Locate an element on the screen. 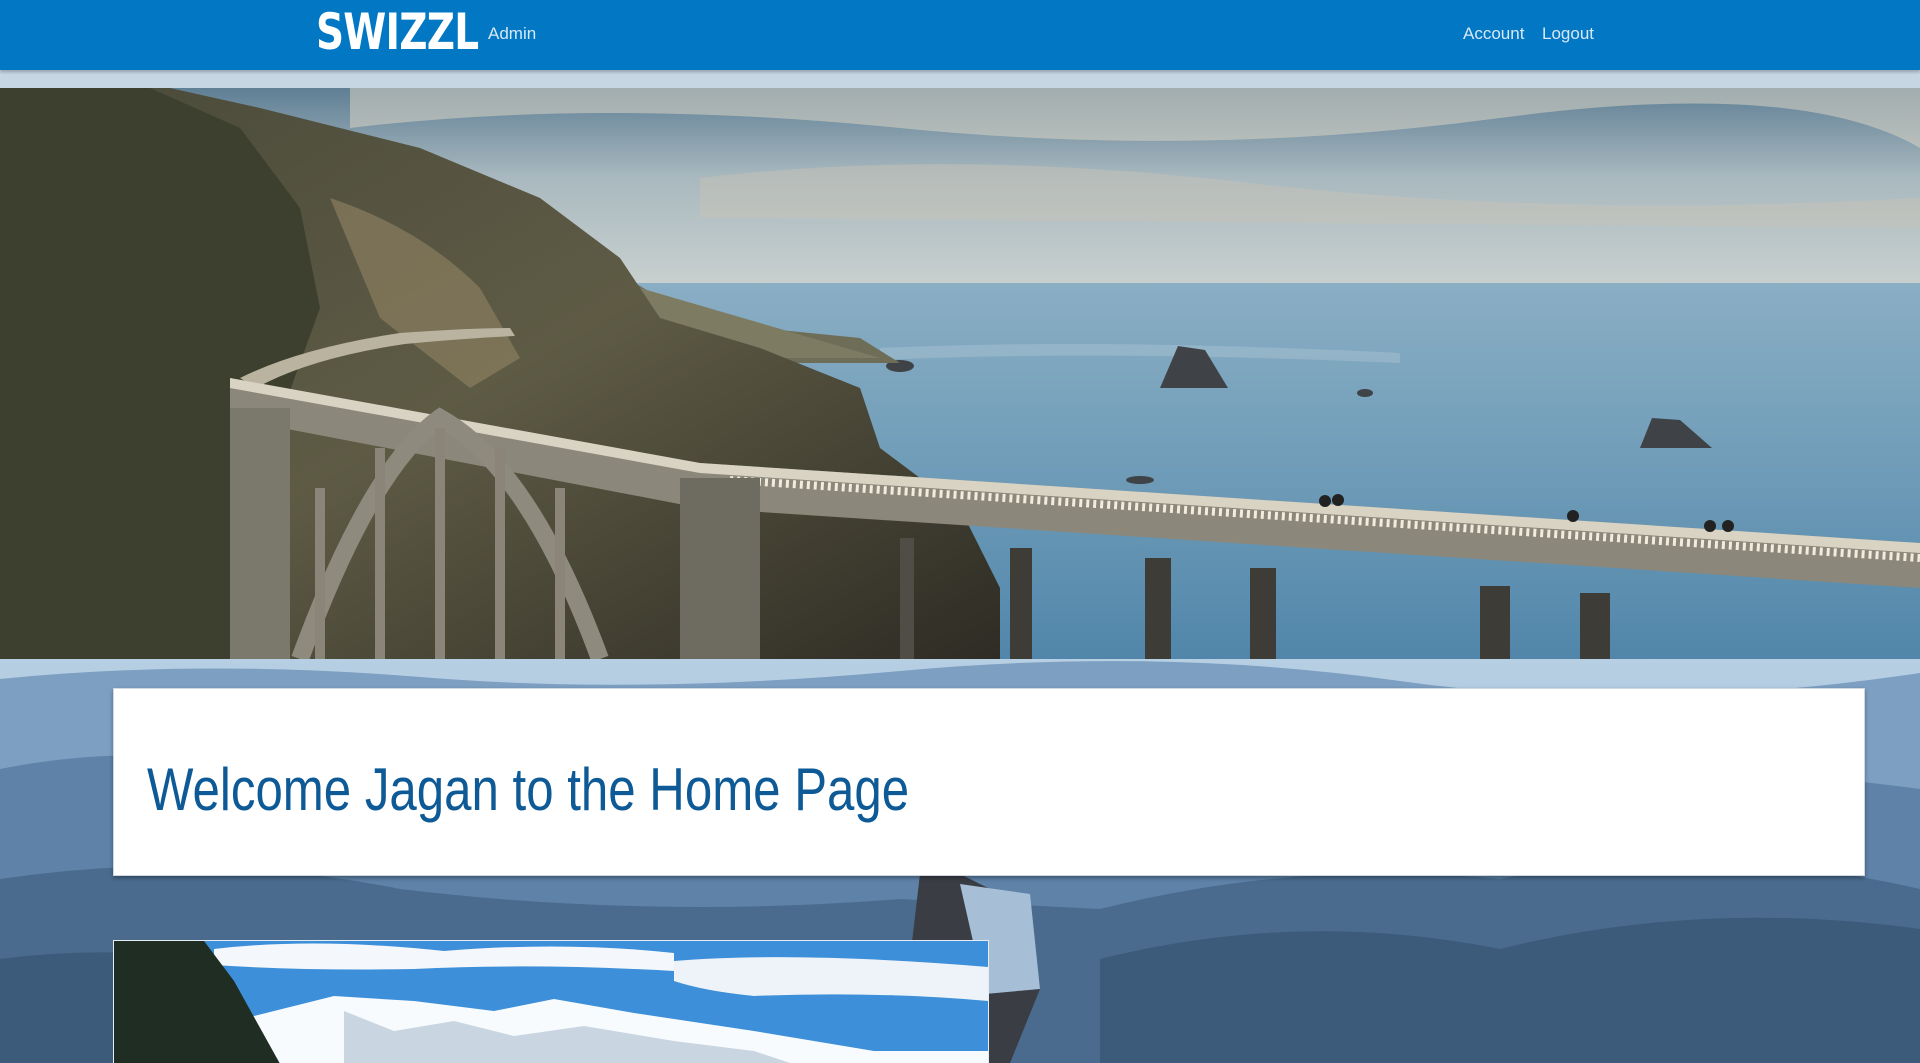 The height and width of the screenshot is (1063, 1920). feature-image-card is located at coordinates (551, 1001).